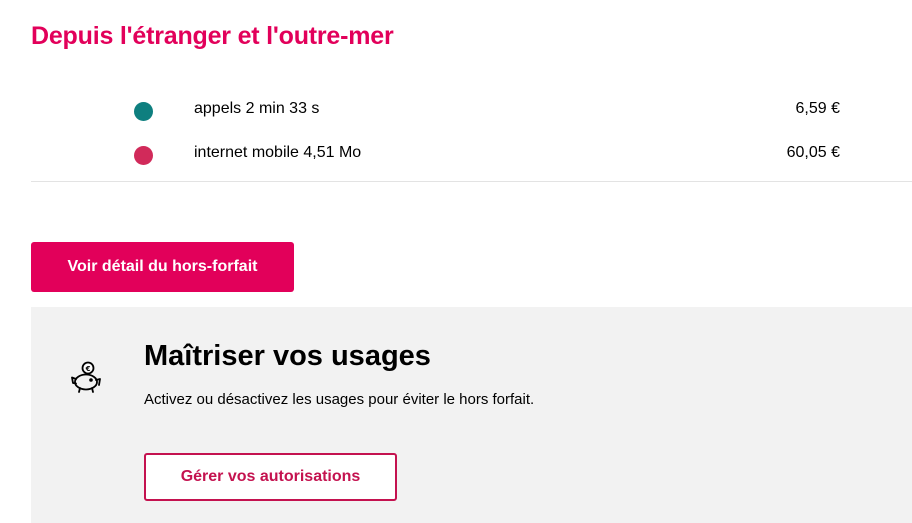  What do you see at coordinates (813, 152) in the screenshot?
I see `usage-amount: 60,05 €` at bounding box center [813, 152].